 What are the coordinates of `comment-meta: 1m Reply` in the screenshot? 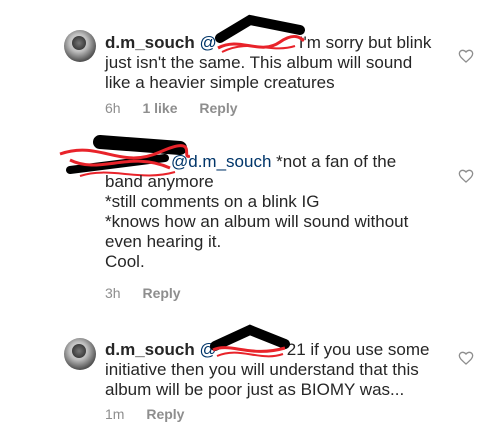 It's located at (153, 414).